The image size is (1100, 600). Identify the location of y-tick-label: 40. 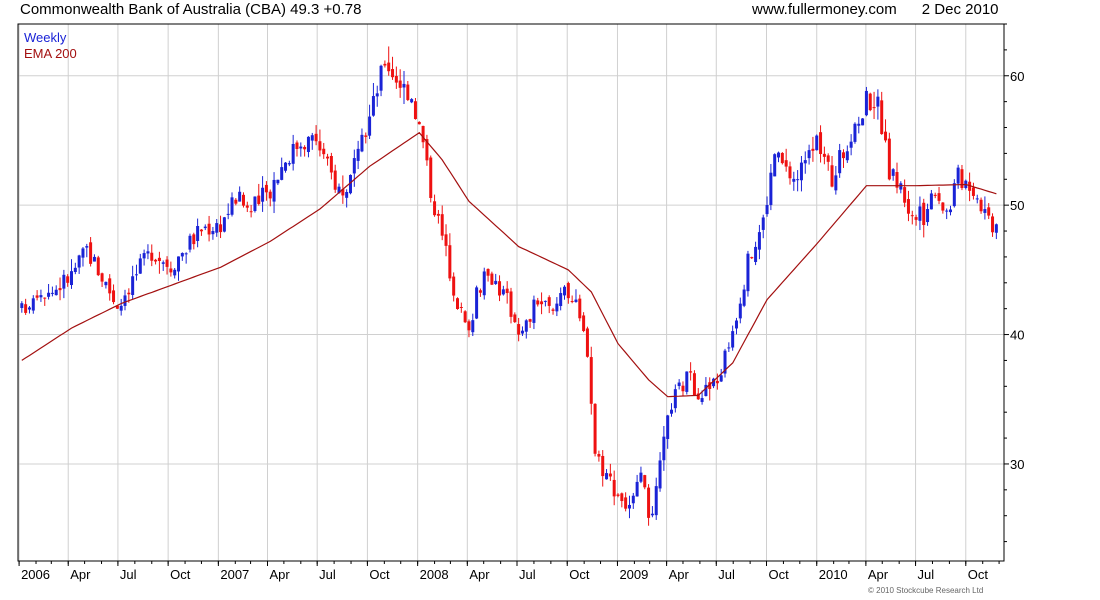
(1017, 335).